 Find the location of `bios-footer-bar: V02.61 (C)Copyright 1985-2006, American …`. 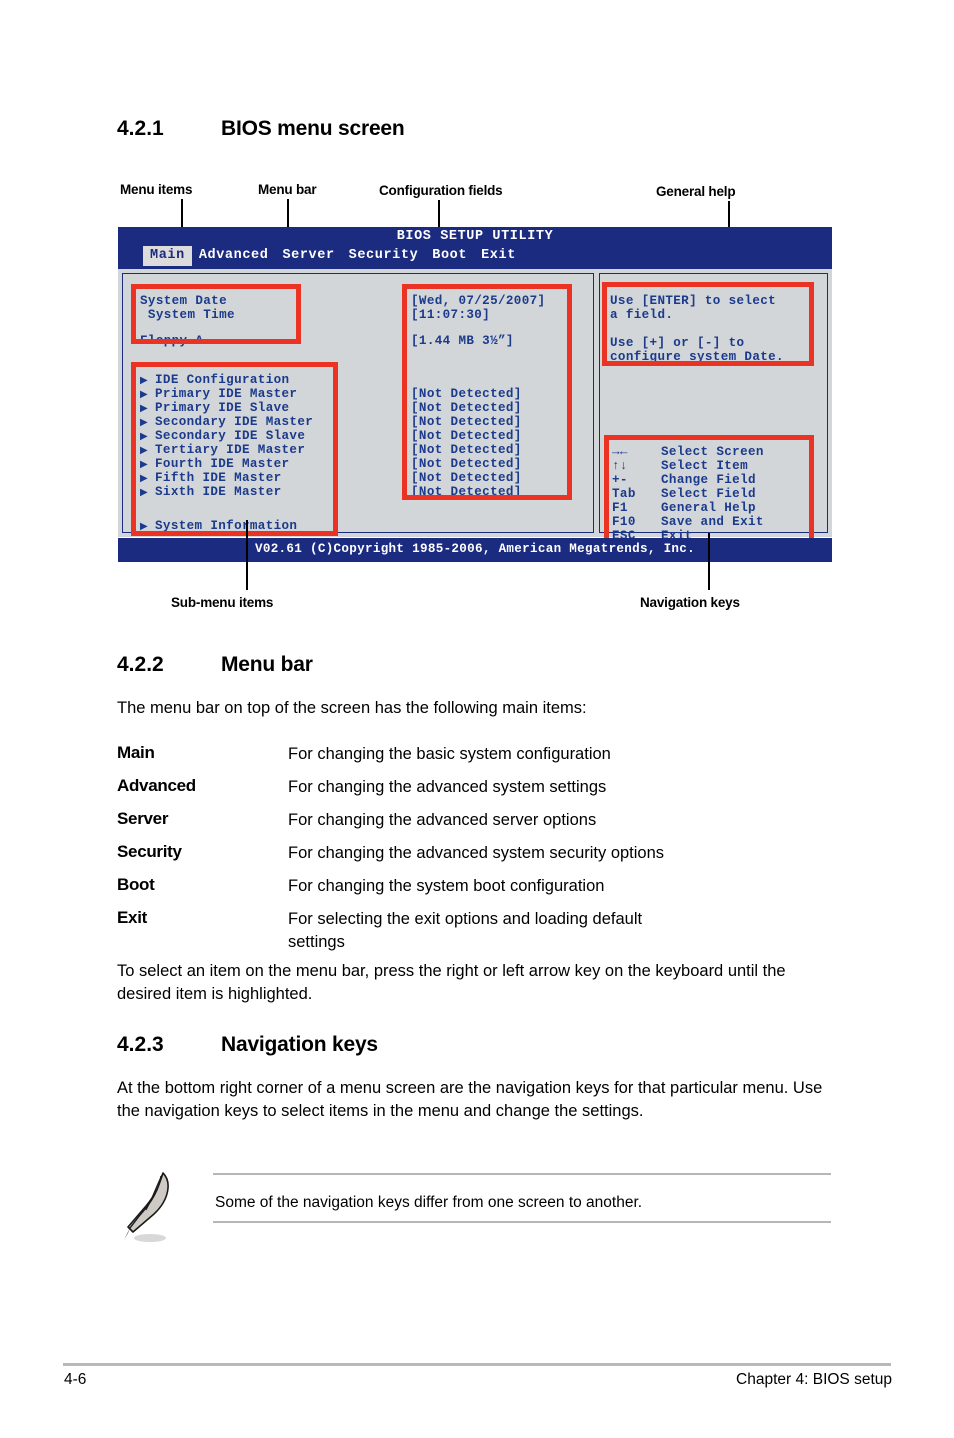

bios-footer-bar: V02.61 (C)Copyright 1985-2006, American … is located at coordinates (475, 550).